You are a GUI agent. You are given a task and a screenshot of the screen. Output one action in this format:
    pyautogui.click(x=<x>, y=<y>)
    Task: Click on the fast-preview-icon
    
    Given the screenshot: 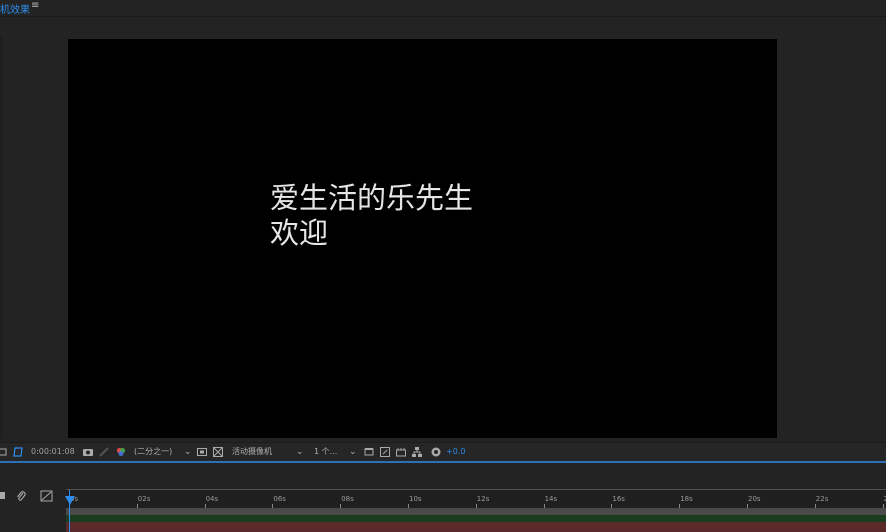 What is the action you would take?
    pyautogui.click(x=385, y=452)
    